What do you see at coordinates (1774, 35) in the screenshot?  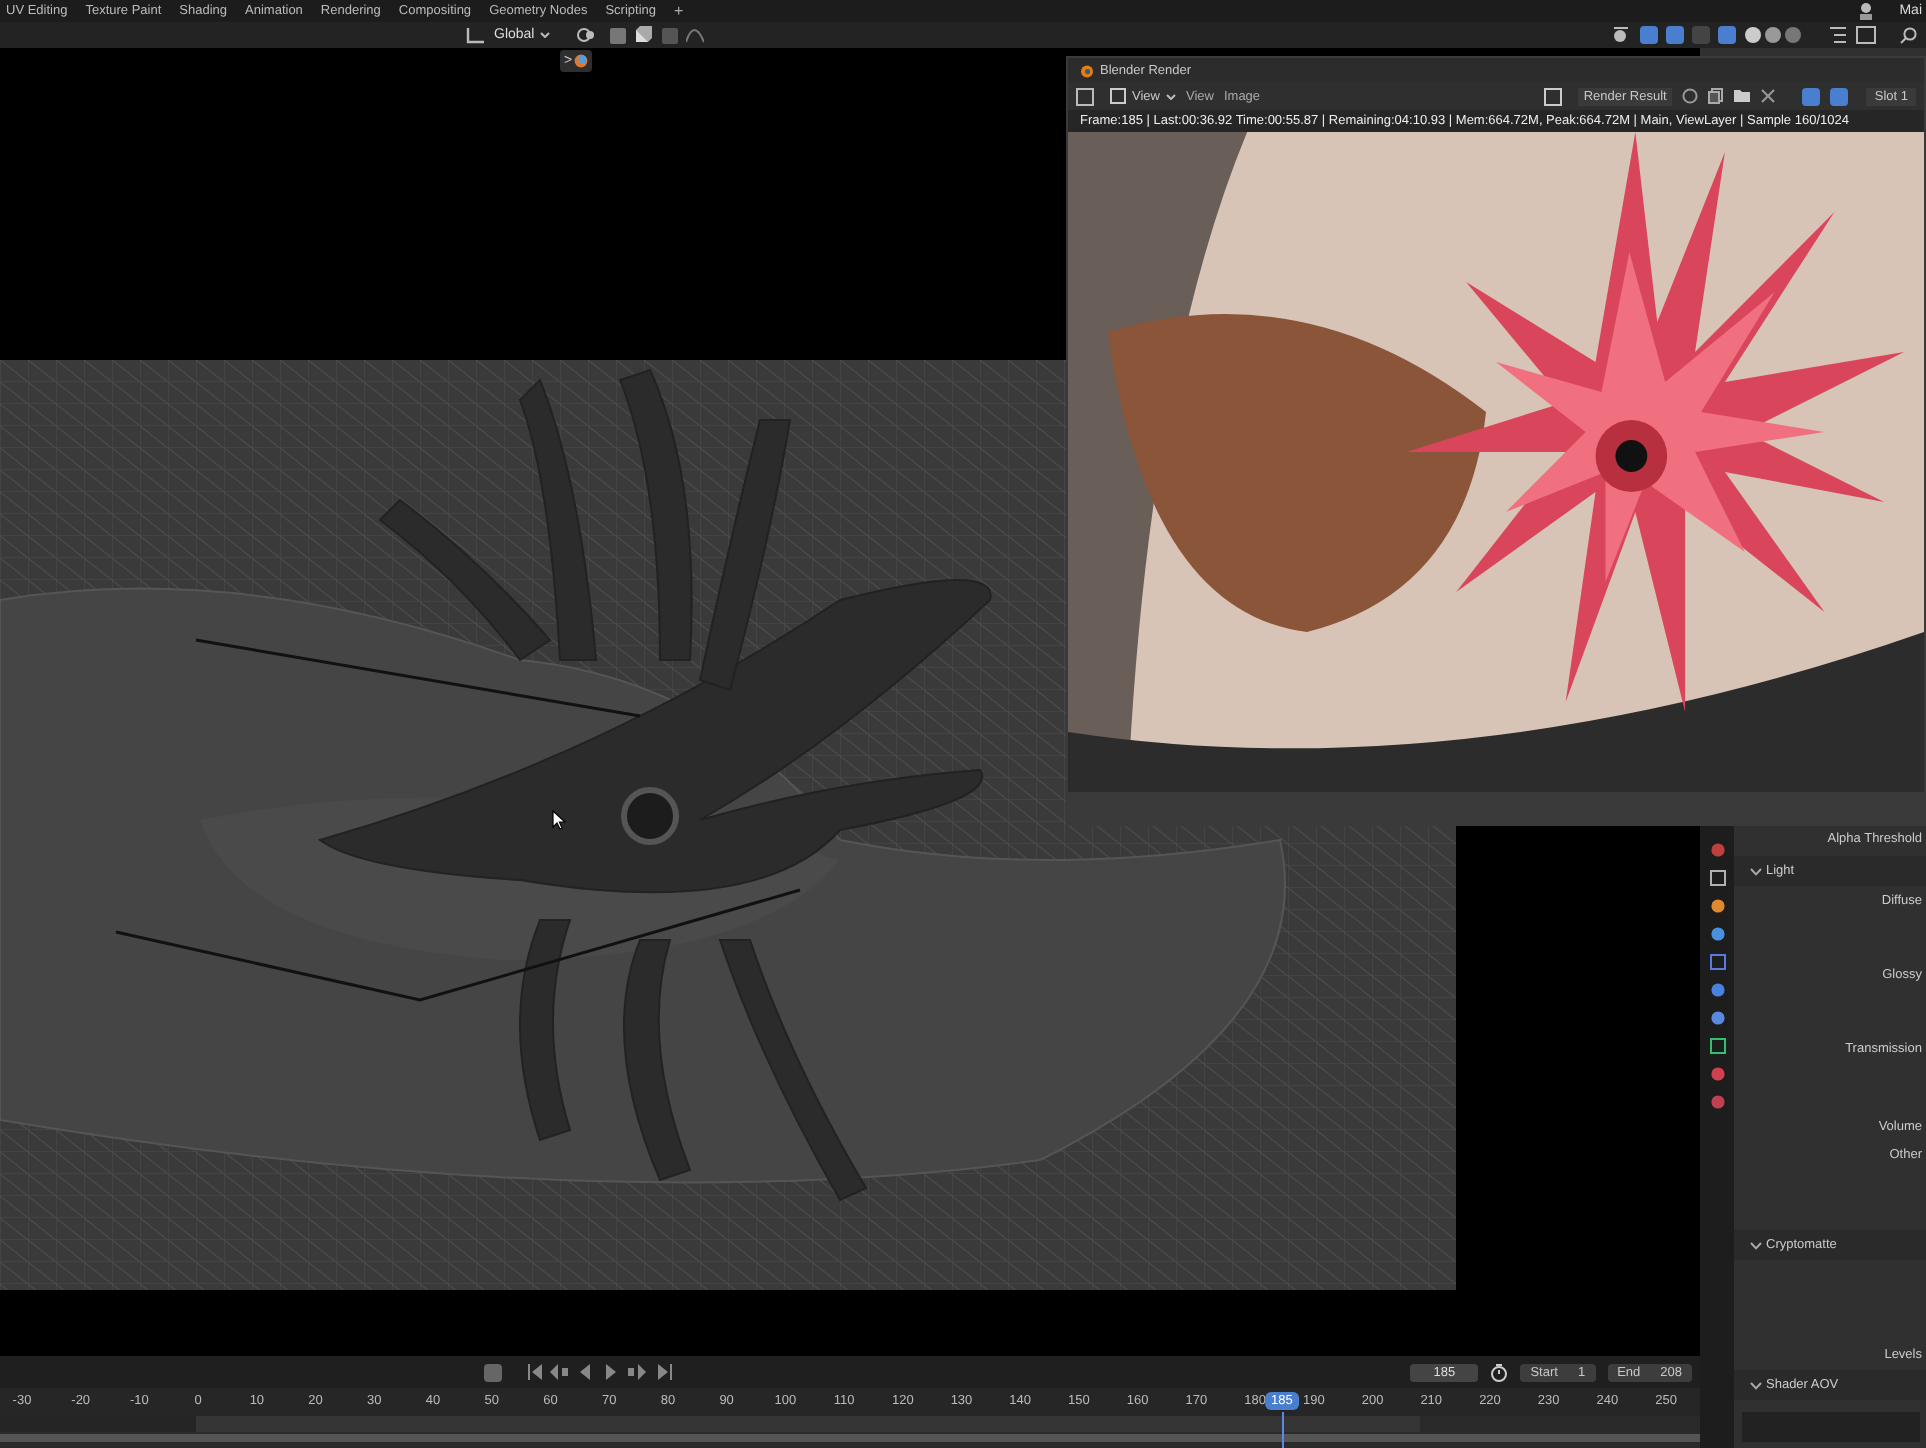 I see `shading-spheres-icon` at bounding box center [1774, 35].